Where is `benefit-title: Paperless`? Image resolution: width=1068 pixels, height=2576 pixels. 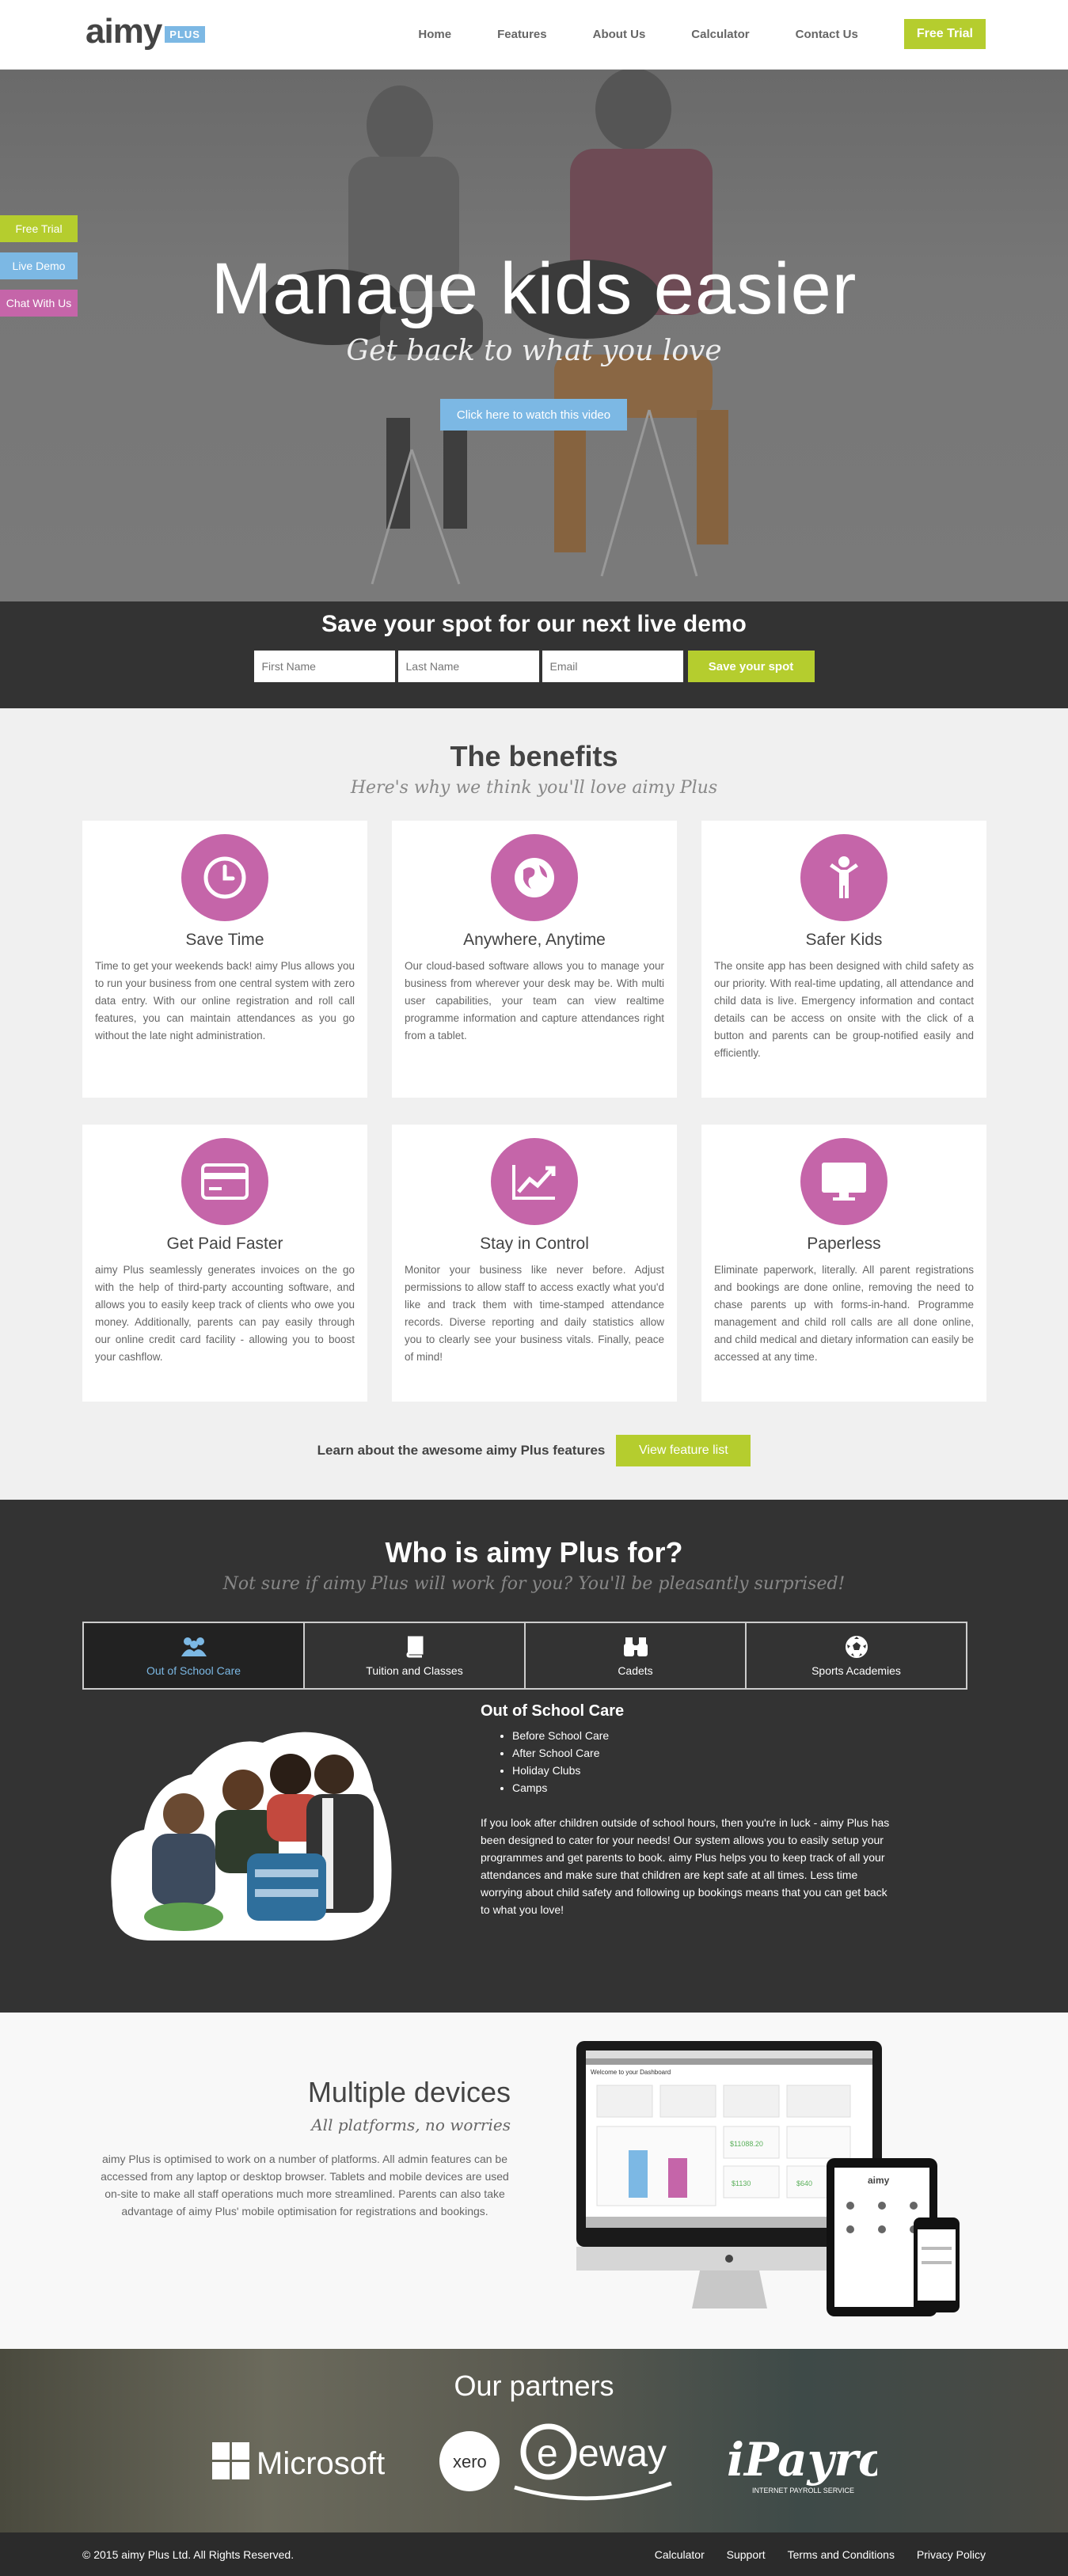
benefit-title: Paperless is located at coordinates (844, 1244).